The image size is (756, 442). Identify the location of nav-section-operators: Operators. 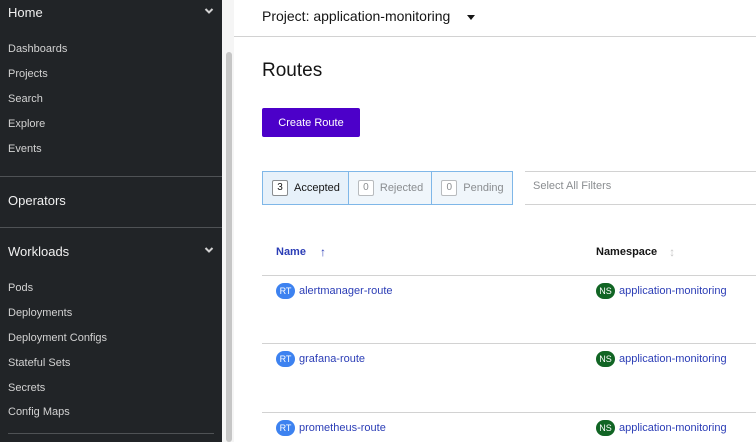
(111, 200).